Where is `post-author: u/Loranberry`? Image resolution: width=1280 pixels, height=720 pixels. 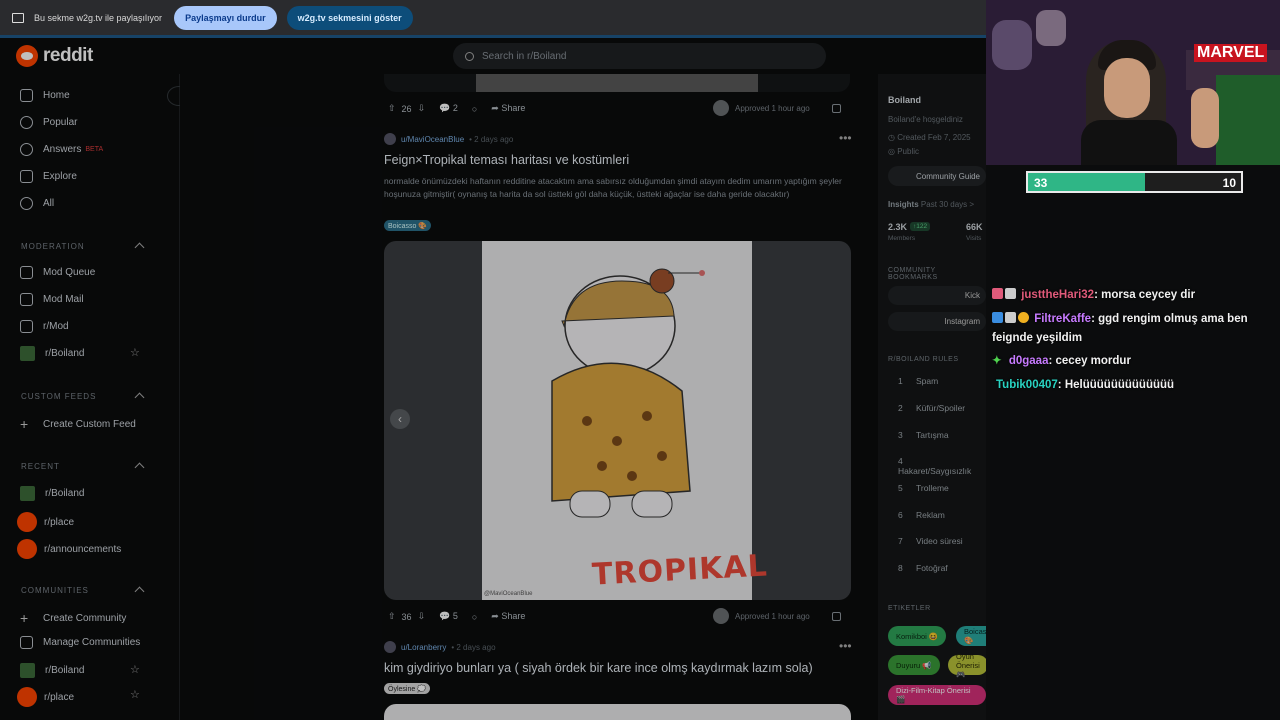
post-author: u/Loranberry is located at coordinates (423, 647).